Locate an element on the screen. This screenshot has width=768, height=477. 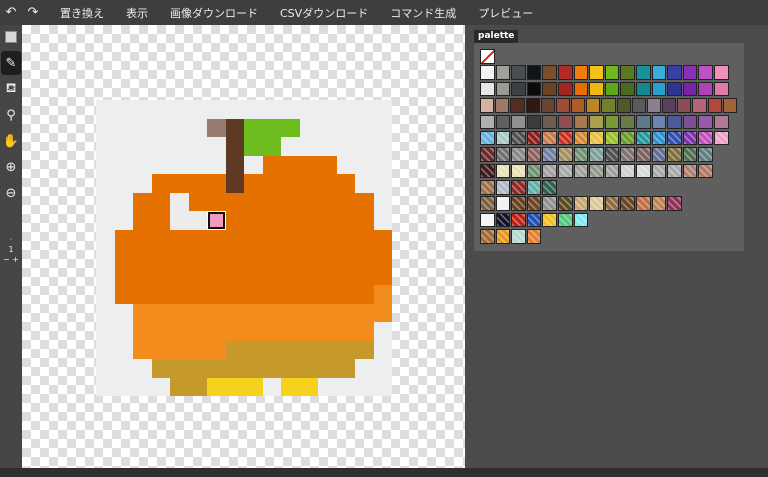
zoom-in-icon: ⊕ is located at coordinates (11, 167).